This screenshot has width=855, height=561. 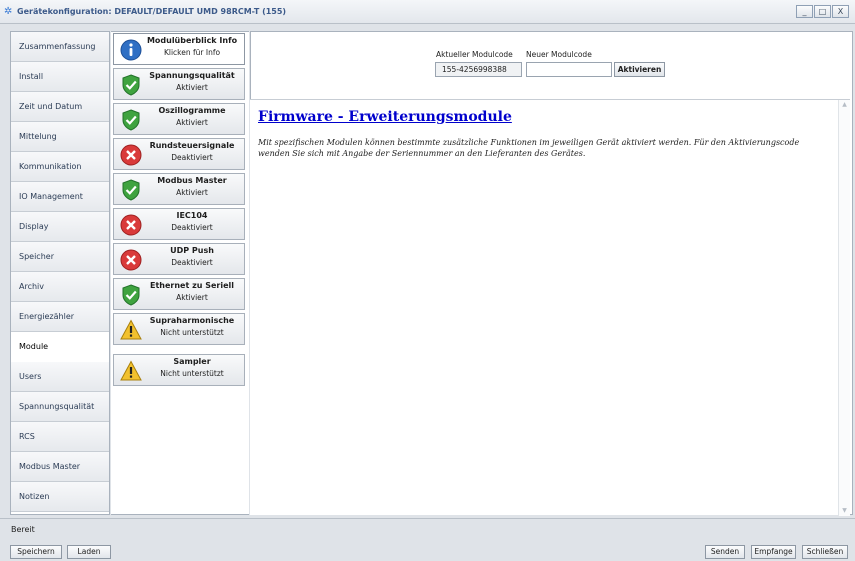 I want to click on module-status: Klicken für Info, so click(x=192, y=52).